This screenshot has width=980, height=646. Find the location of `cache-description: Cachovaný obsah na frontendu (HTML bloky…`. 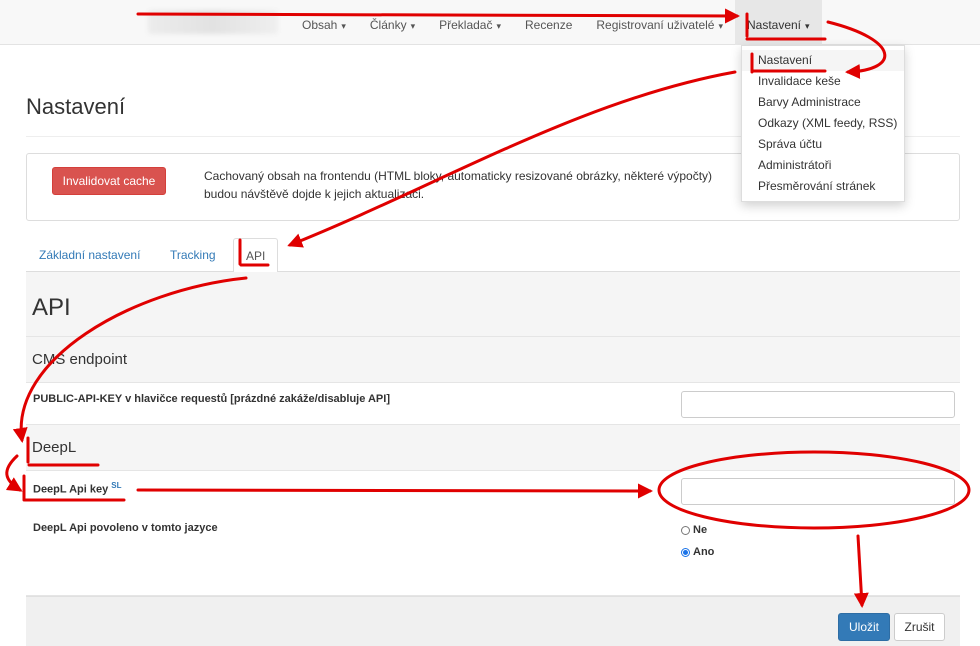

cache-description: Cachovaný obsah na frontendu (HTML bloky… is located at coordinates (458, 185).